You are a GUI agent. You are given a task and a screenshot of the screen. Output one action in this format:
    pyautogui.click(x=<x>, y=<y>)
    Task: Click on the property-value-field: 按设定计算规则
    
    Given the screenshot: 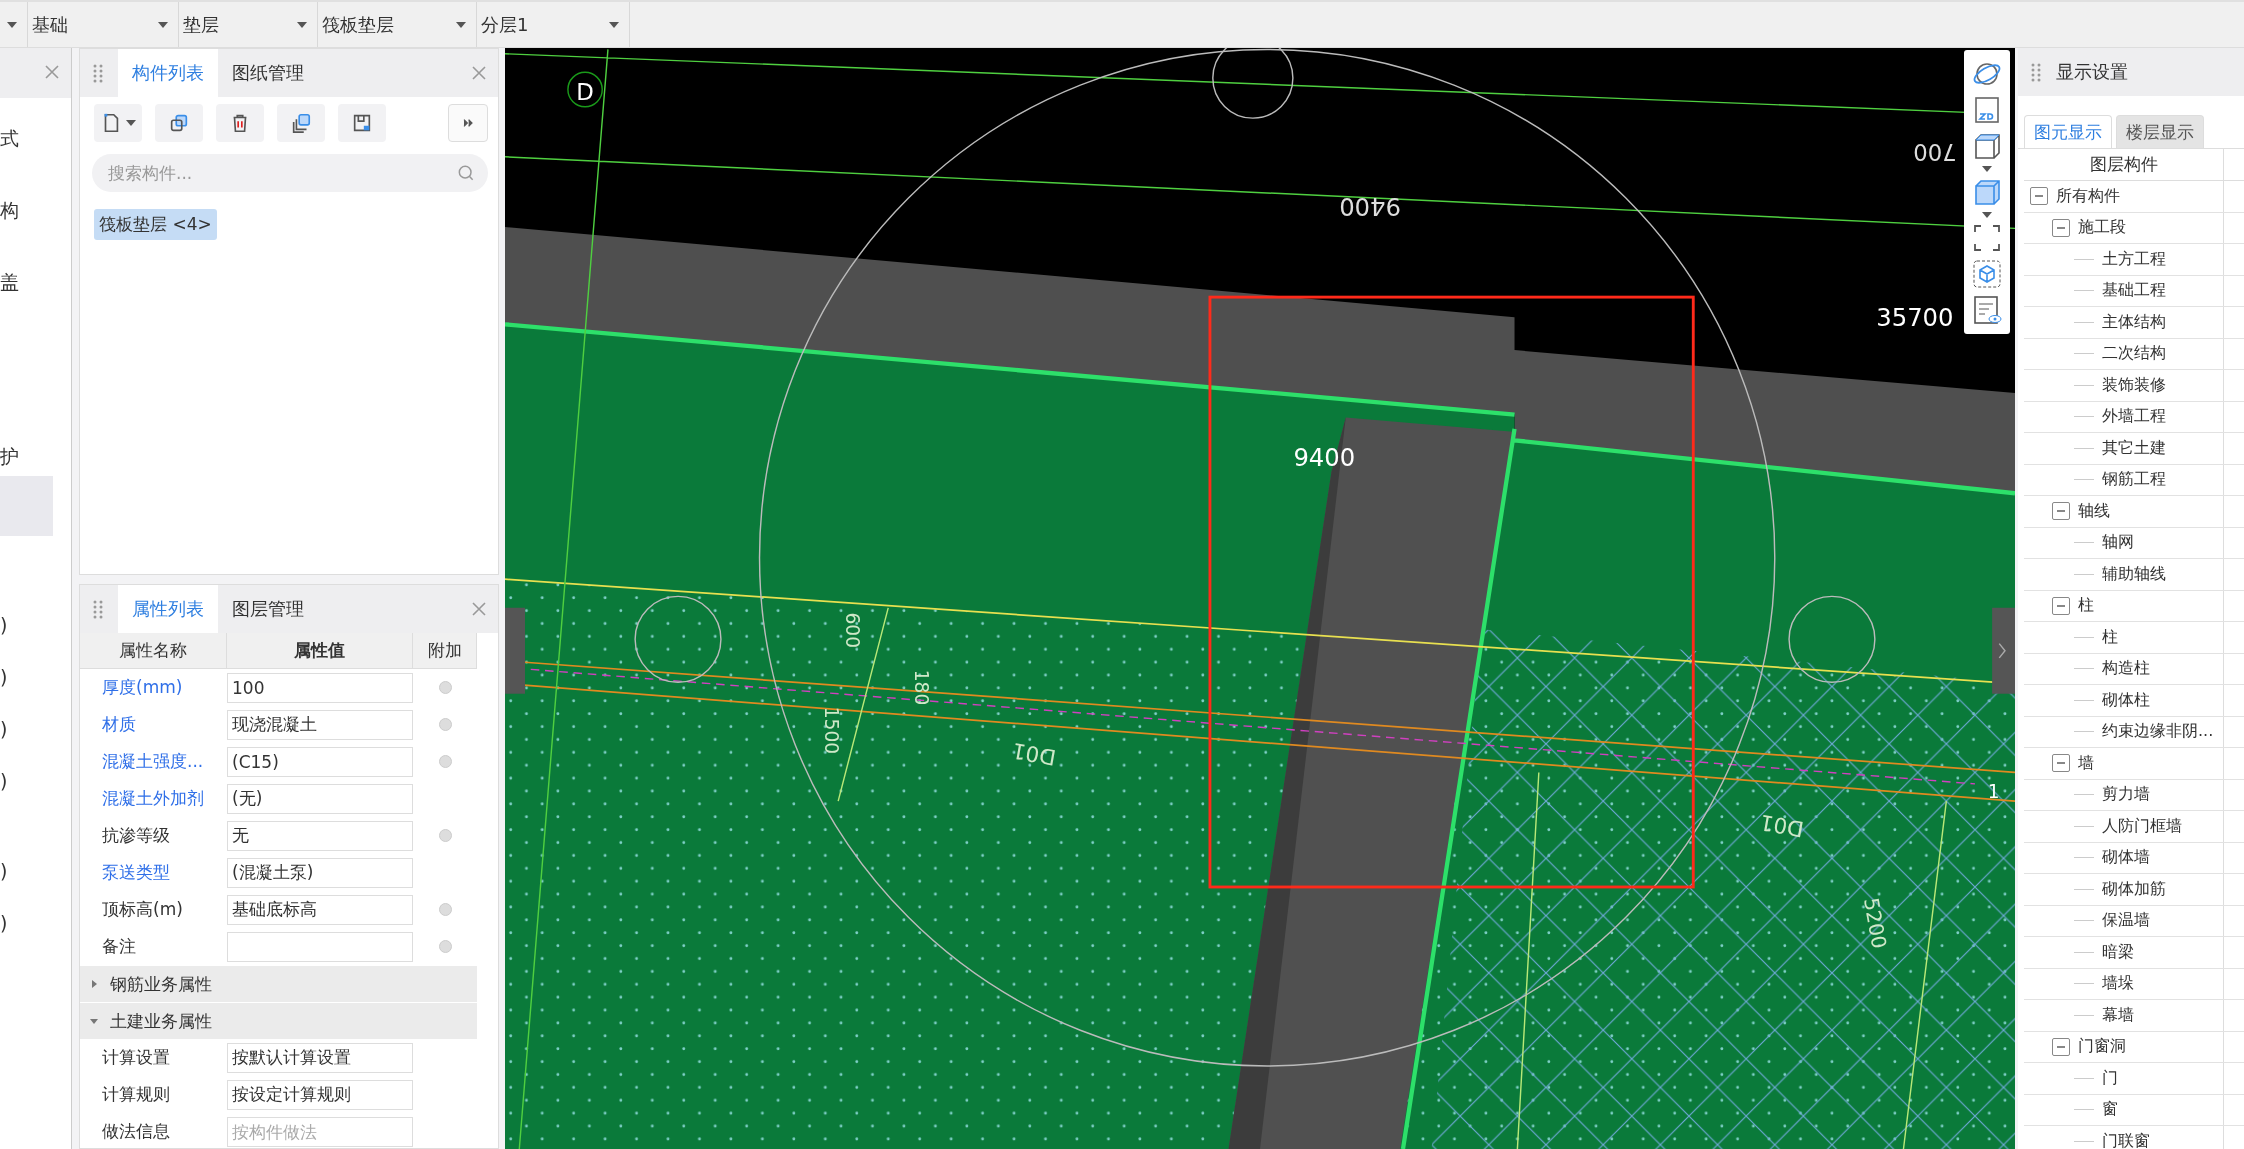 What is the action you would take?
    pyautogui.click(x=320, y=1094)
    